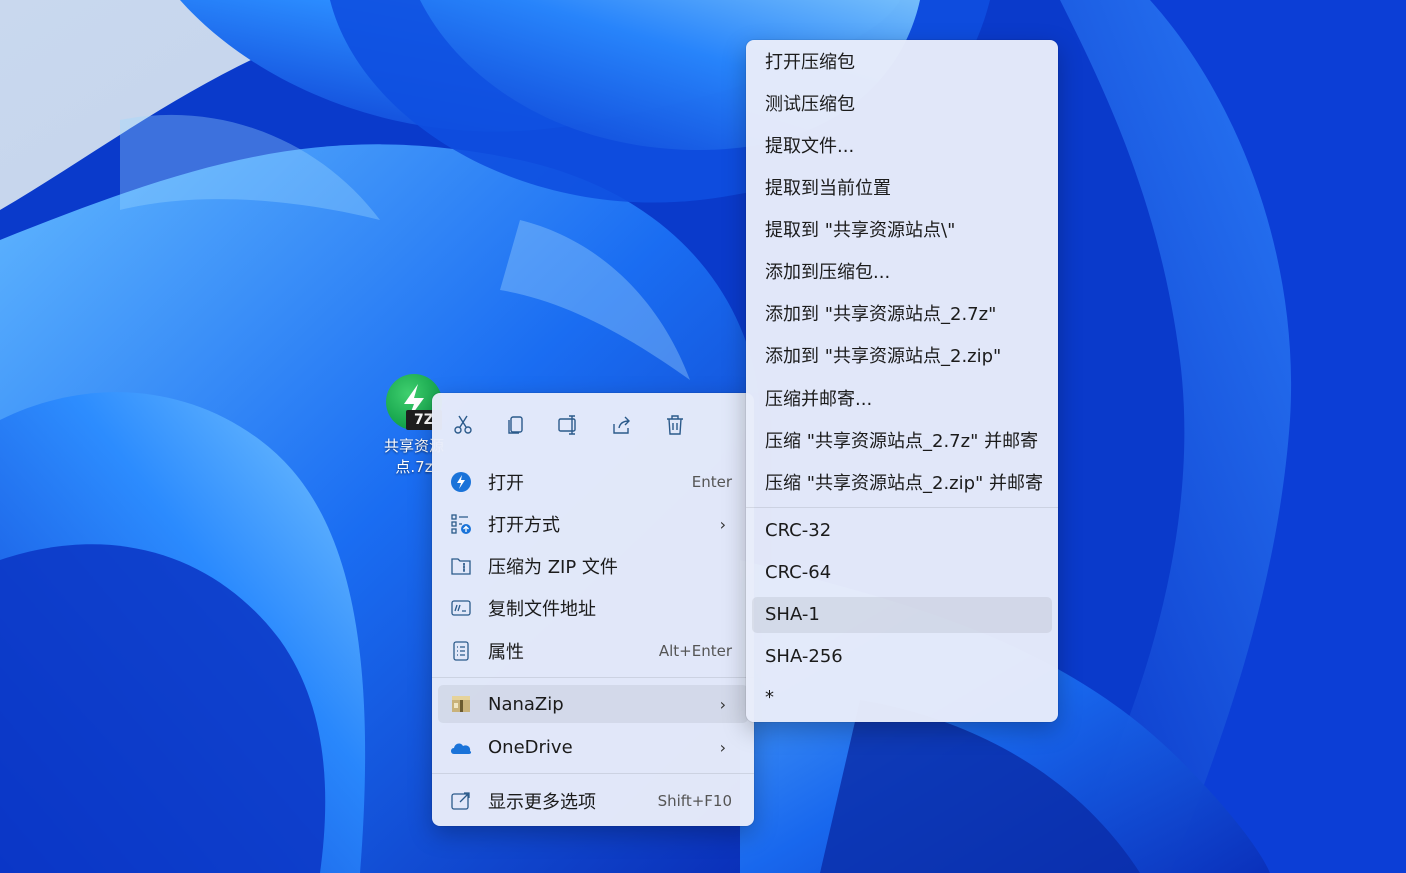 The image size is (1406, 873). I want to click on submenu-item-open-archive: 打开压缩包, so click(902, 63).